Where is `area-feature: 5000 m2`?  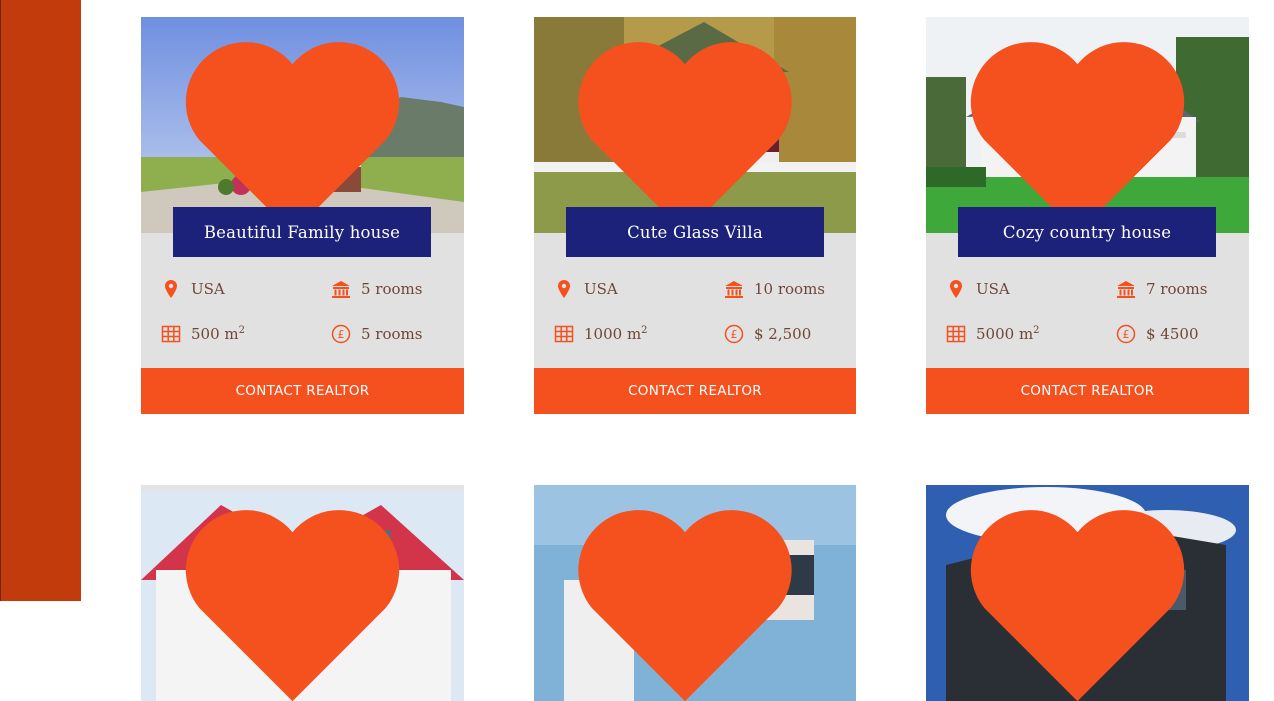
area-feature: 5000 m2 is located at coordinates (993, 334).